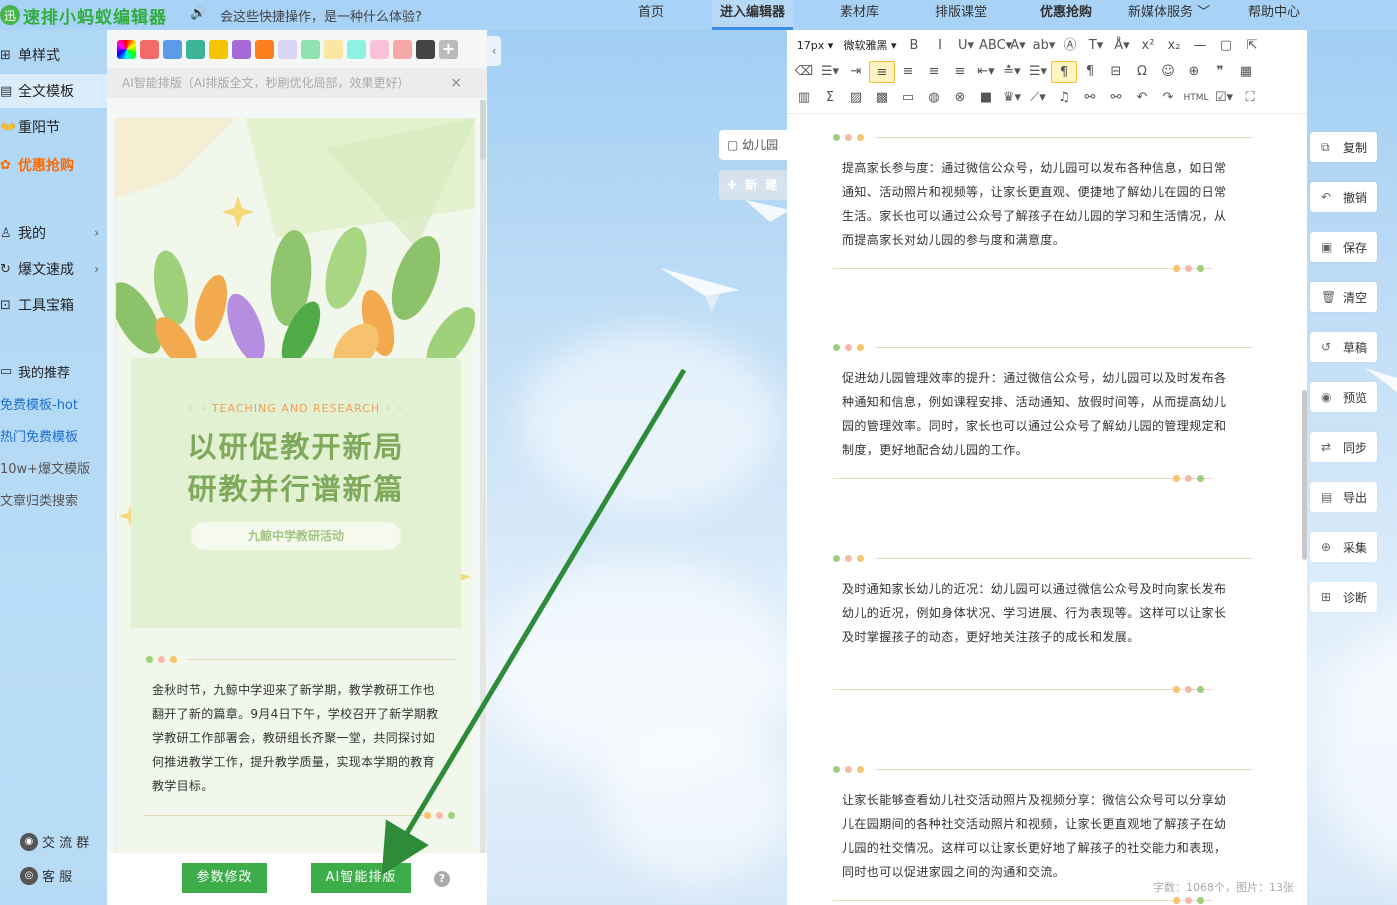  What do you see at coordinates (1246, 72) in the screenshot?
I see `toolbar-button-row2-17: ▦` at bounding box center [1246, 72].